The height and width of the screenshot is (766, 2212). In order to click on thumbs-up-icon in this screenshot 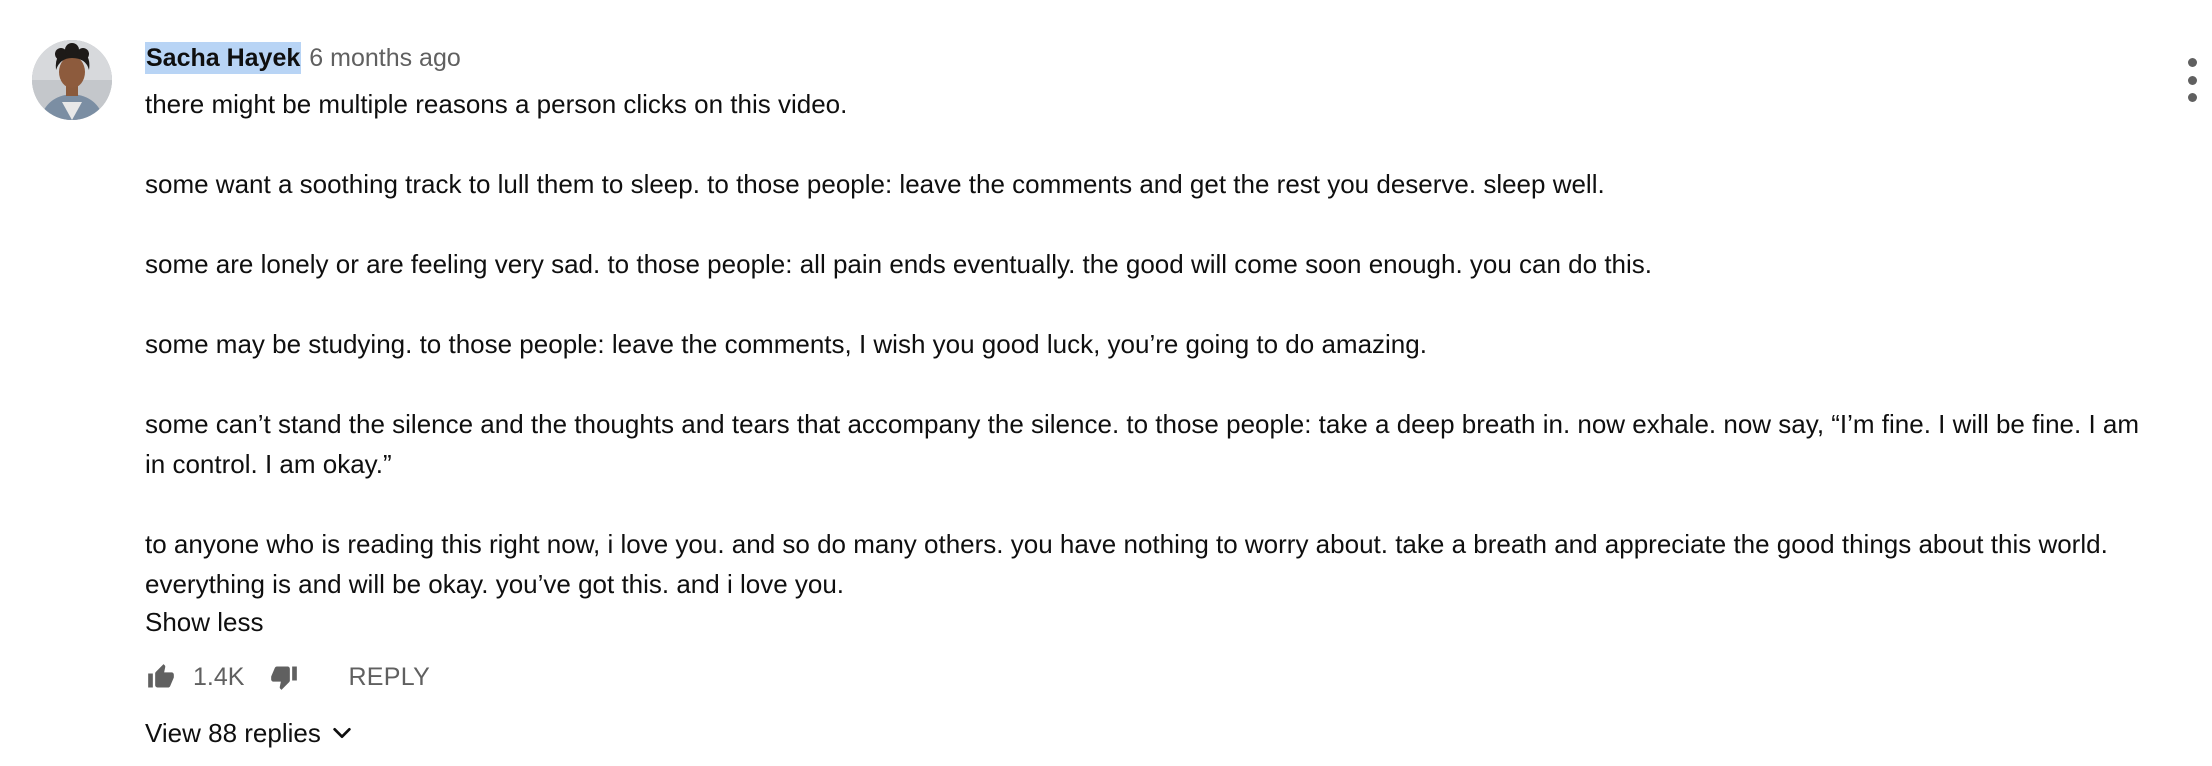, I will do `click(161, 676)`.